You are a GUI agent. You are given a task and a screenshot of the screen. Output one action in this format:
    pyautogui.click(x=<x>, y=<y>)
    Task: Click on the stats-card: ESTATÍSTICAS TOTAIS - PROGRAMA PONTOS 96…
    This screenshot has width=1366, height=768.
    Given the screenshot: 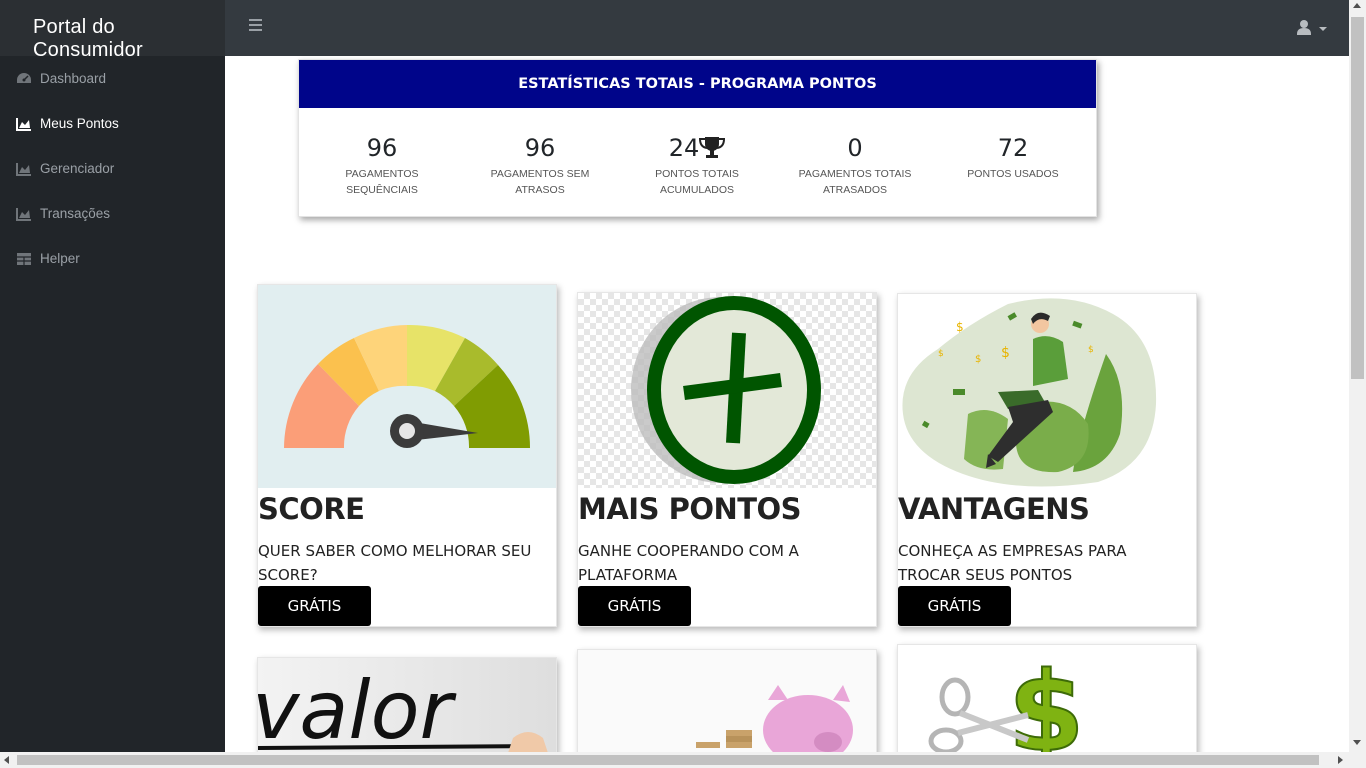 What is the action you would take?
    pyautogui.click(x=697, y=138)
    